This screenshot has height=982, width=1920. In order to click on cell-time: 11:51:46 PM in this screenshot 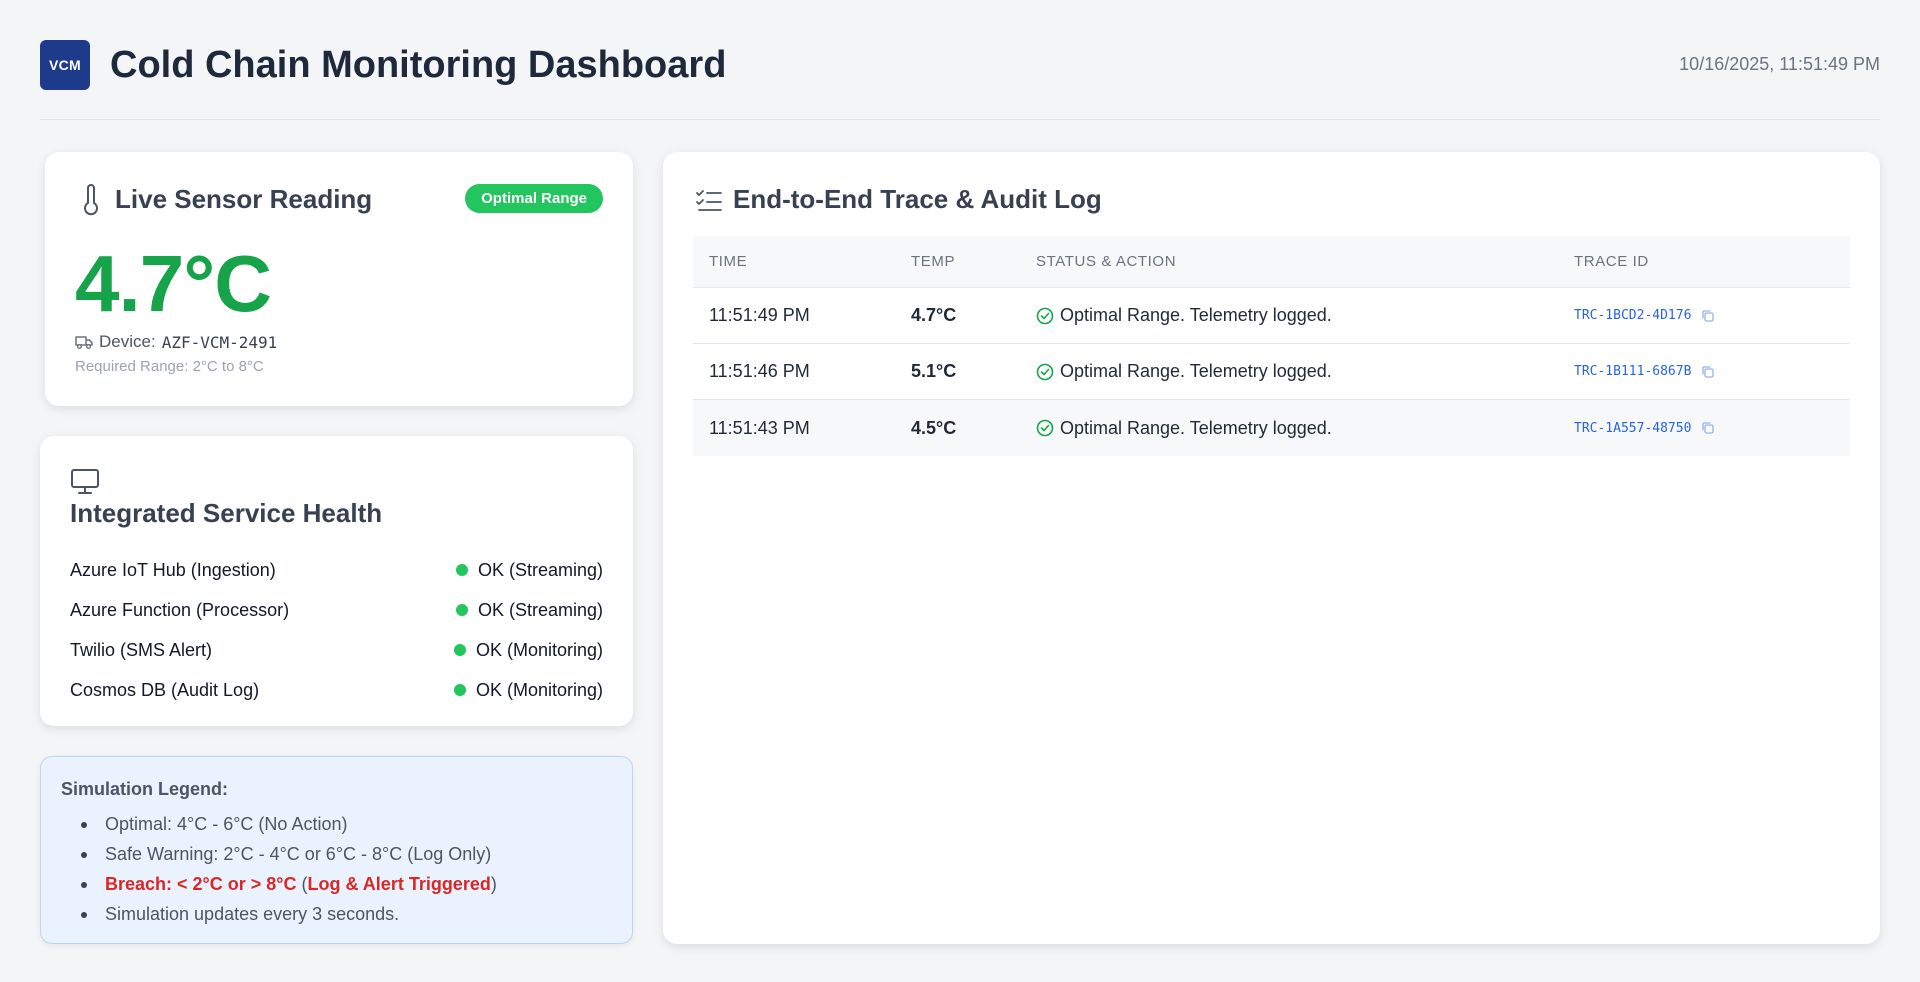, I will do `click(759, 371)`.